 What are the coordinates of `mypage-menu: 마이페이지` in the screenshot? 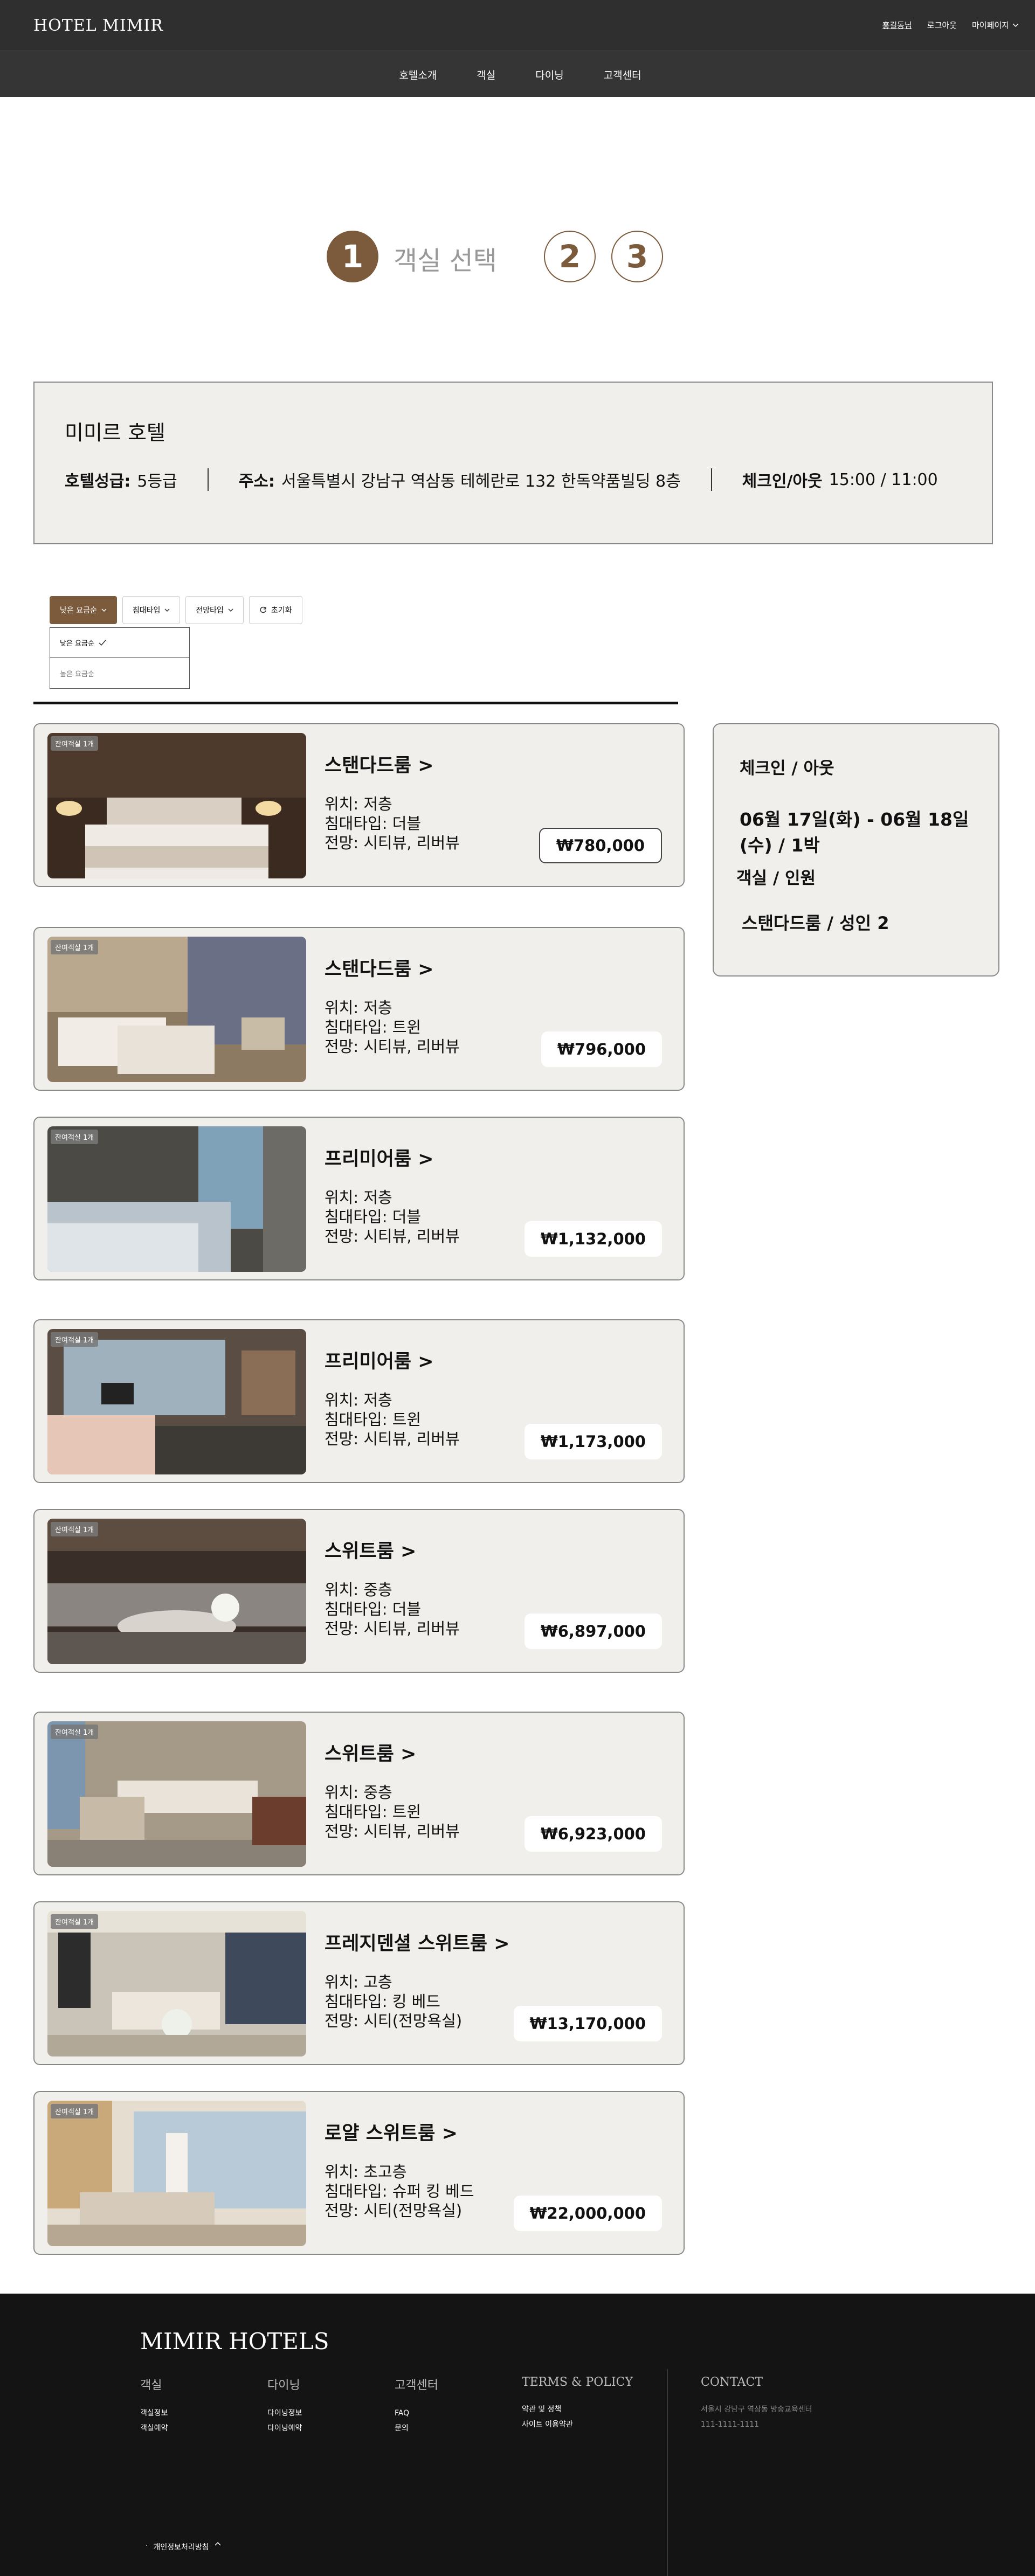 It's located at (995, 25).